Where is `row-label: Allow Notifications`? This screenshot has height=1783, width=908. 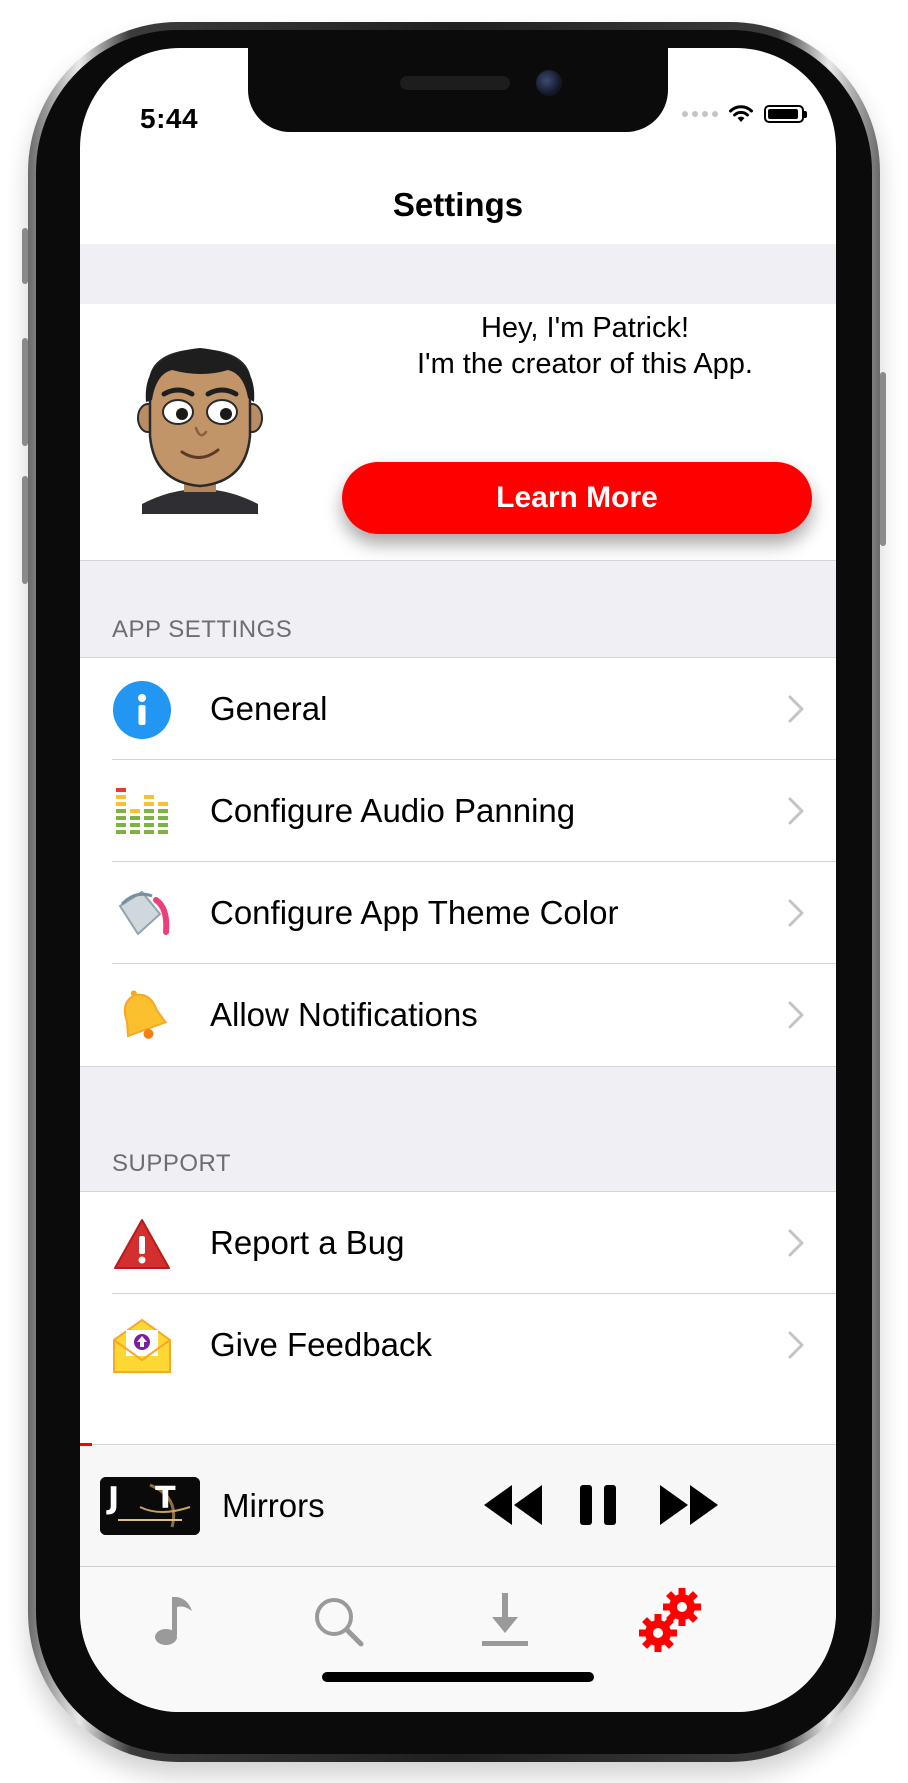 row-label: Allow Notifications is located at coordinates (344, 1014).